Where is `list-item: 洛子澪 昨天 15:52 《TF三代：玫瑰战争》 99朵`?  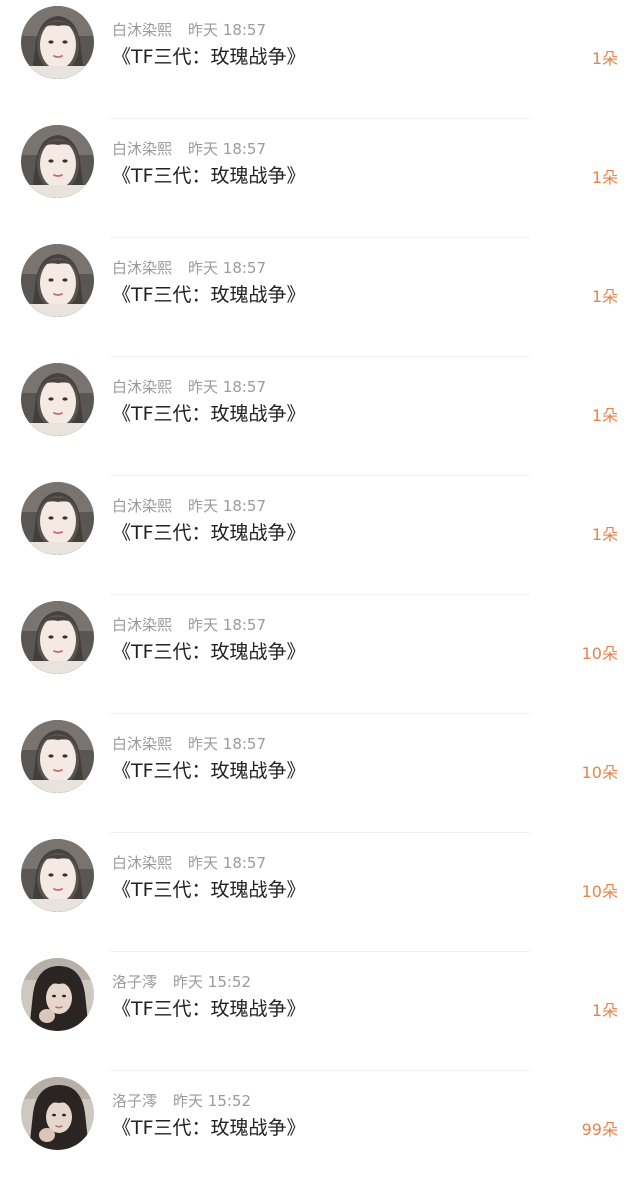 list-item: 洛子澪 昨天 15:52 《TF三代：玫瑰战争》 99朵 is located at coordinates (320, 1130).